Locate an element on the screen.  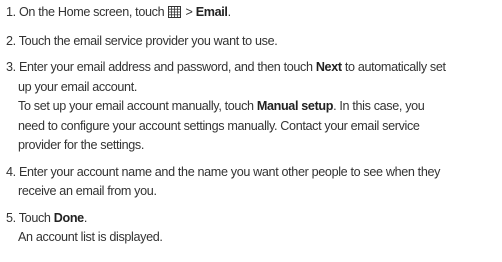
step-text: On the Home screen, touch is located at coordinates (91, 12).